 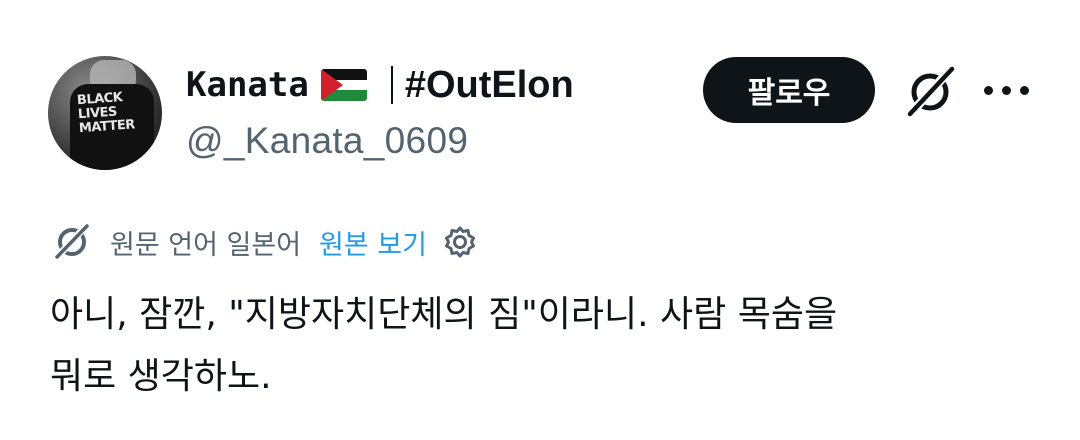 I want to click on show-original-link: 원본 보기, so click(x=373, y=242).